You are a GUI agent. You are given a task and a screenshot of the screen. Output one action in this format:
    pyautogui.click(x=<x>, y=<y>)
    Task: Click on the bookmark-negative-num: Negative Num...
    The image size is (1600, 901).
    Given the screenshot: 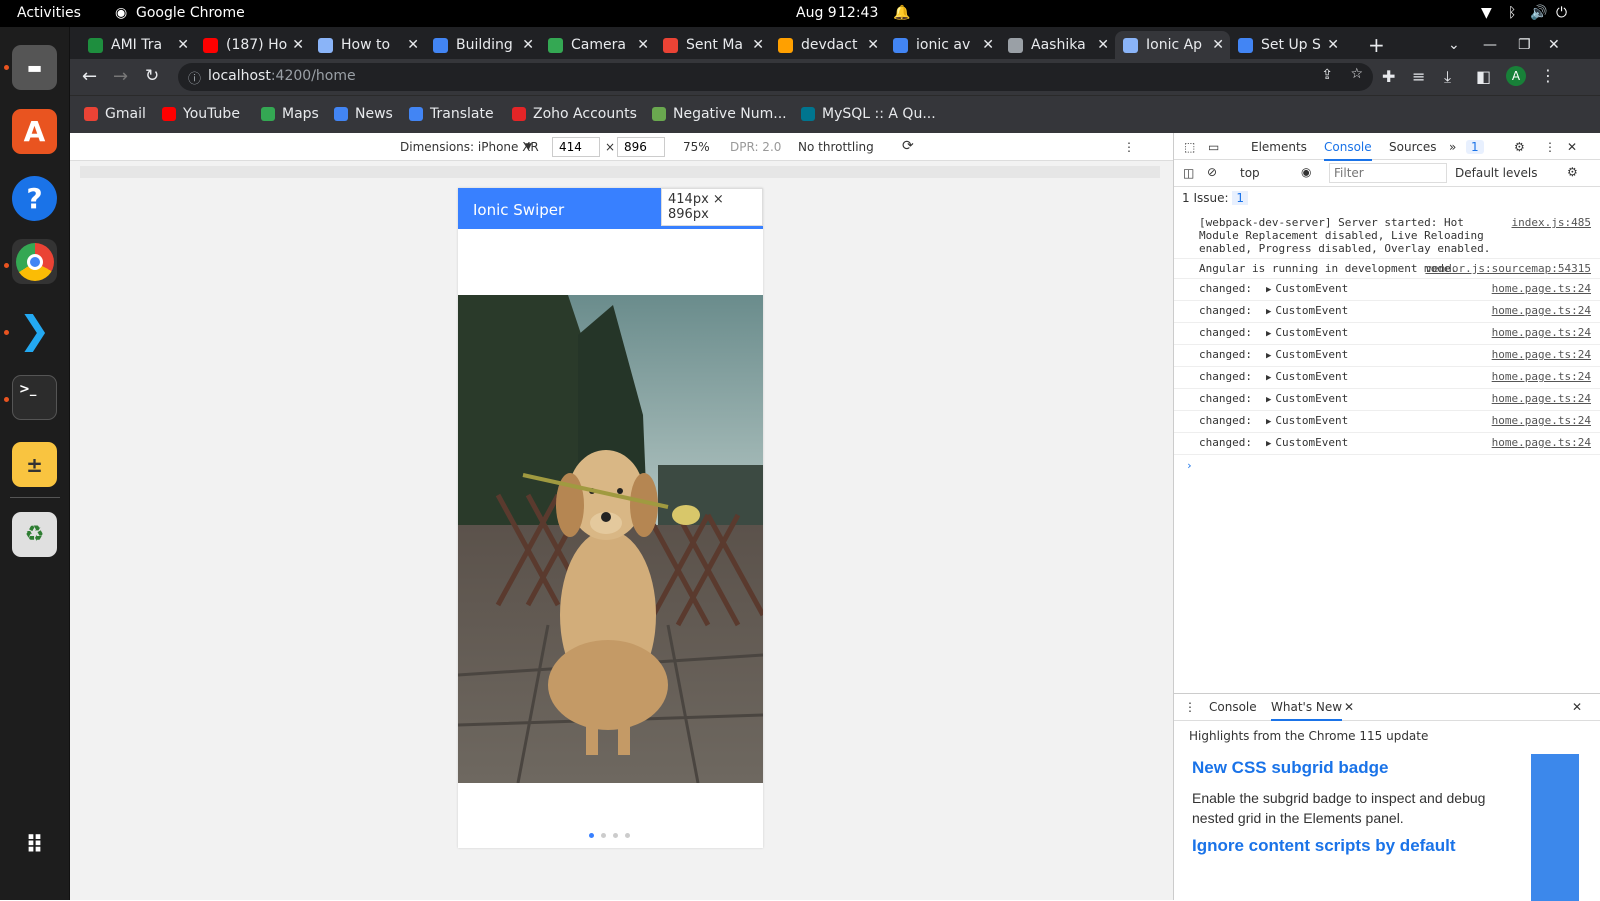 What is the action you would take?
    pyautogui.click(x=719, y=114)
    